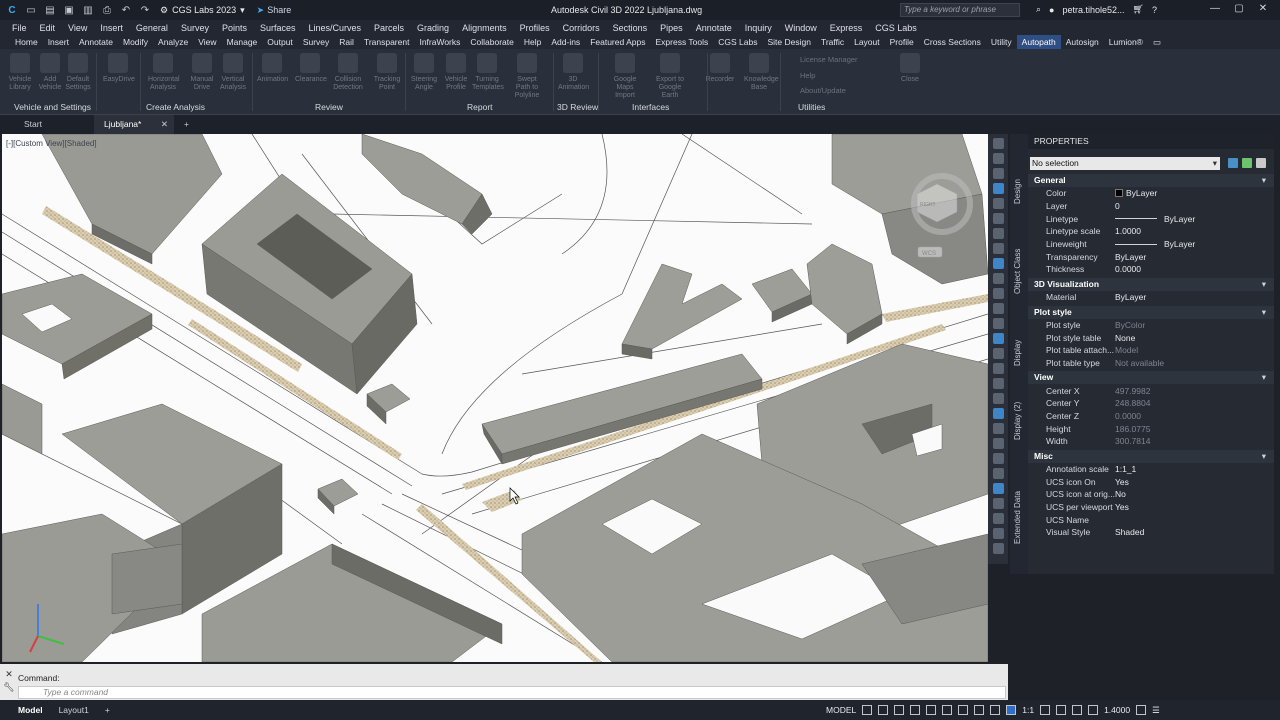 The height and width of the screenshot is (720, 1280). What do you see at coordinates (78, 72) in the screenshot?
I see `default-settings-button: Default Settings` at bounding box center [78, 72].